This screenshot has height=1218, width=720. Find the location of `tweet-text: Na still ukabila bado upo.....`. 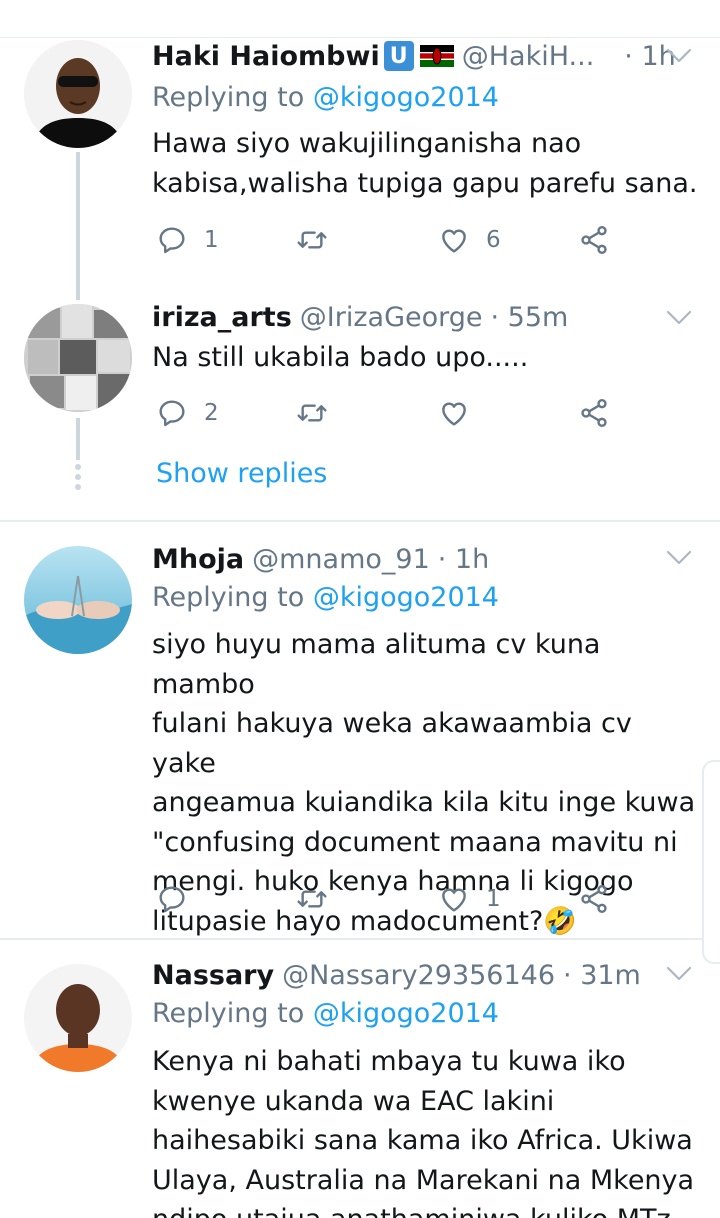

tweet-text: Na still ukabila bado upo..... is located at coordinates (340, 357).